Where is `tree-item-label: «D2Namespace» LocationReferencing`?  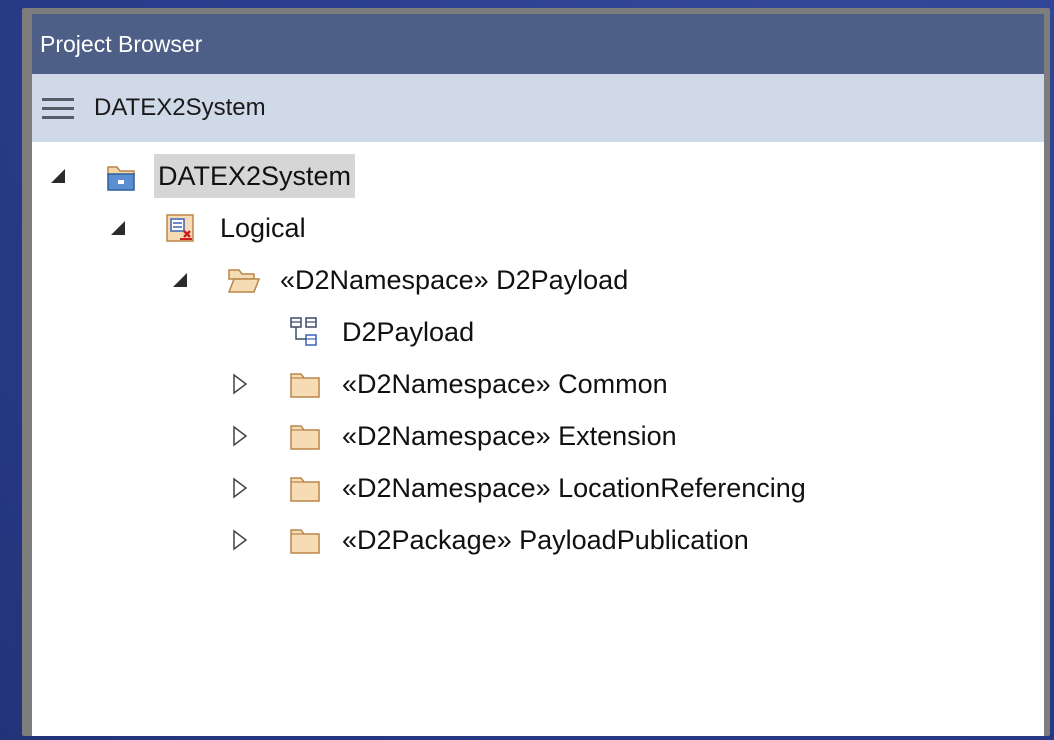
tree-item-label: «D2Namespace» LocationReferencing is located at coordinates (574, 488).